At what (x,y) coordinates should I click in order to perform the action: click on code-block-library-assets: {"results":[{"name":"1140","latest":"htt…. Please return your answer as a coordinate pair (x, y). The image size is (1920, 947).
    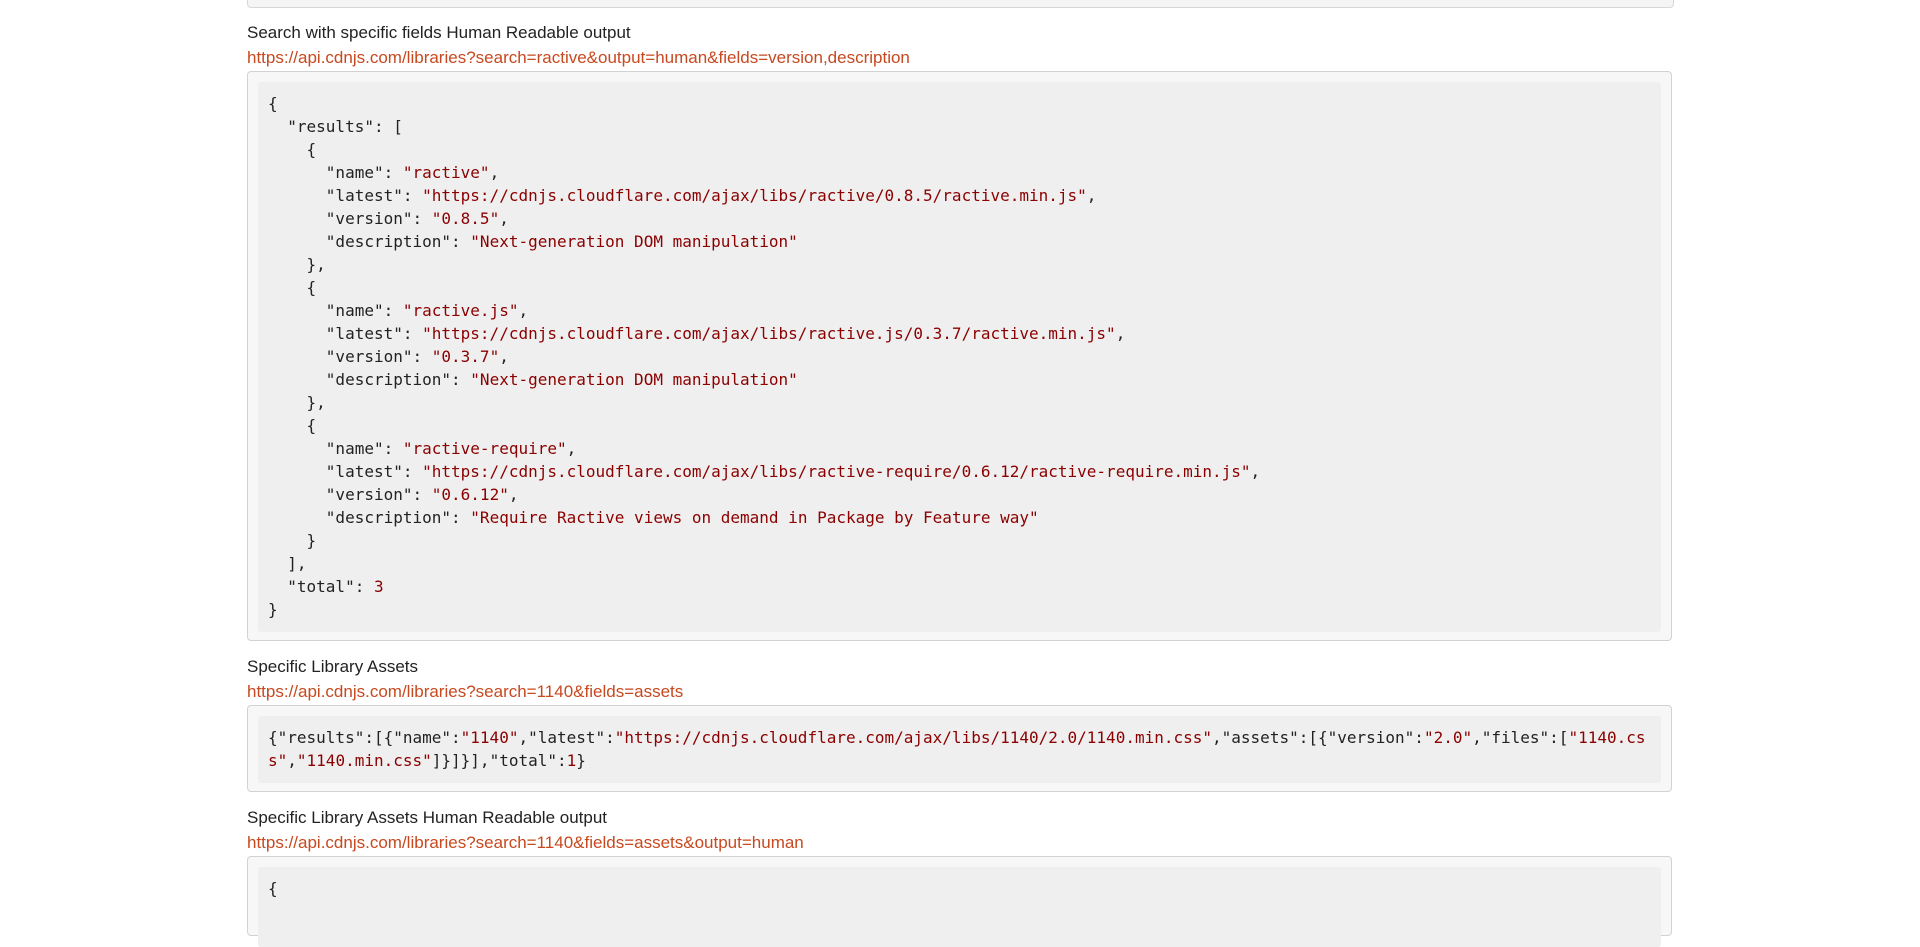
    Looking at the image, I should click on (959, 748).